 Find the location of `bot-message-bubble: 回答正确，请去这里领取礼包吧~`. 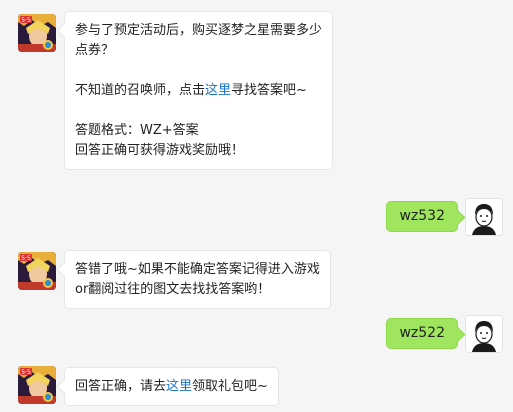

bot-message-bubble: 回答正确，请去这里领取礼包吧~ is located at coordinates (171, 386).